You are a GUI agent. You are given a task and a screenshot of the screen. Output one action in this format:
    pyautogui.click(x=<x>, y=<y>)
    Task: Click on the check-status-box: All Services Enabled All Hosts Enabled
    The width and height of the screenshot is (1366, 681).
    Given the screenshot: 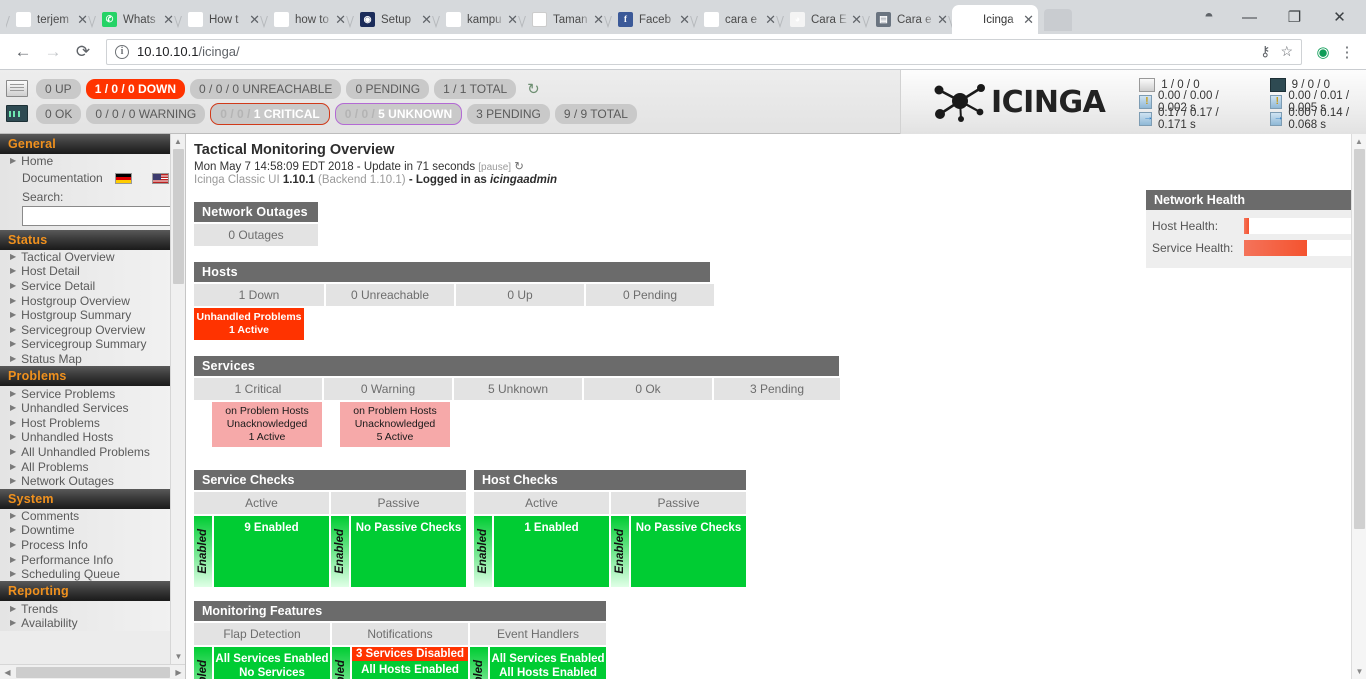 What is the action you would take?
    pyautogui.click(x=548, y=663)
    